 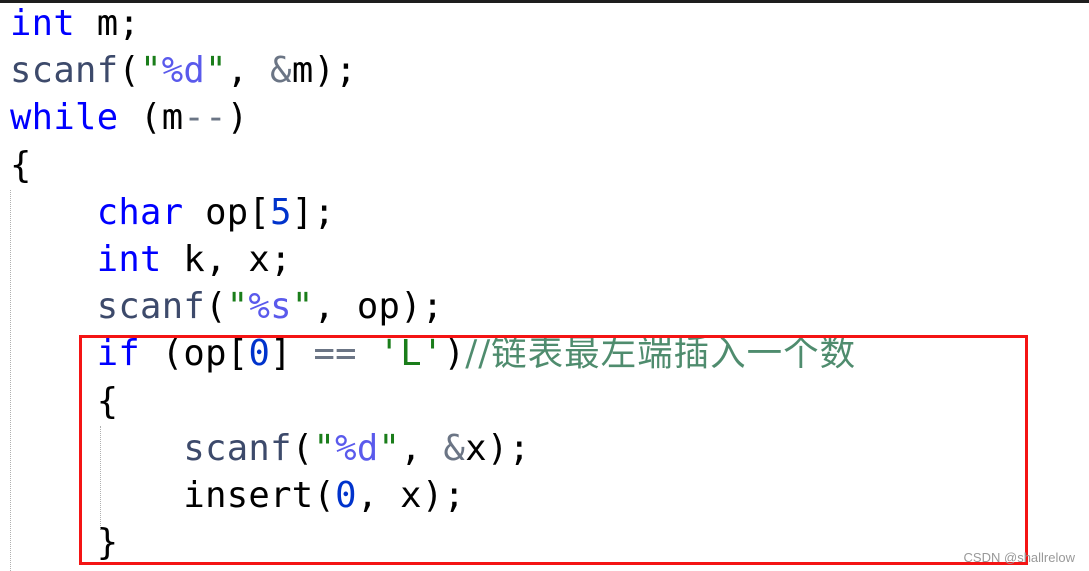 I want to click on code-token: m;, so click(x=108, y=23).